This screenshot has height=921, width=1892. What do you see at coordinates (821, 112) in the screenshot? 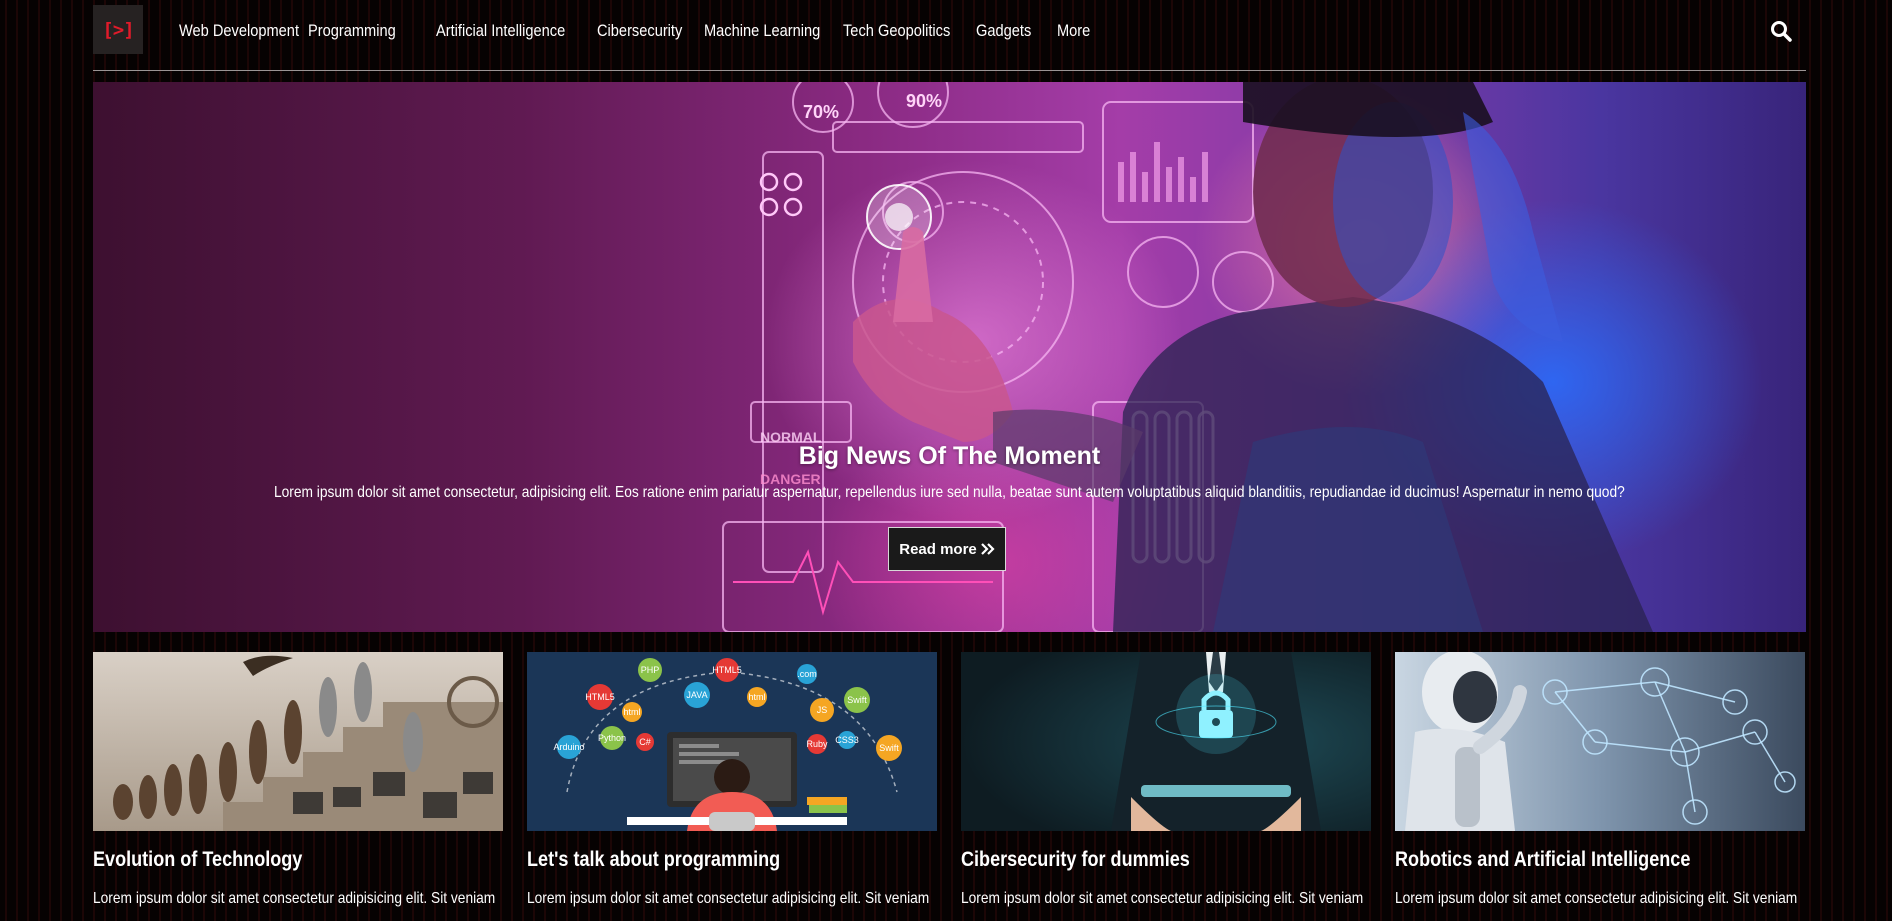
I see `hud-label-70: 70%` at bounding box center [821, 112].